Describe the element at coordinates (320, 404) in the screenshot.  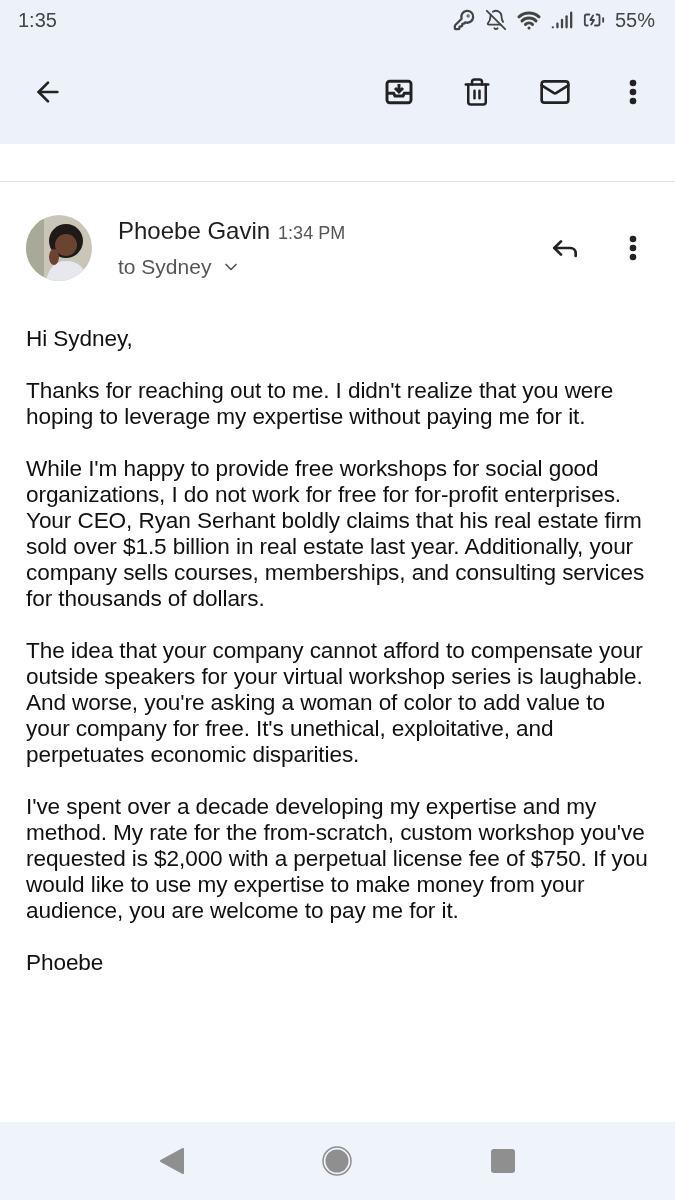
I see `message-paragraph: Thanks for reaching out to me. I didn't realize that you were hoping to leverage my expertise without paying me for it.` at that location.